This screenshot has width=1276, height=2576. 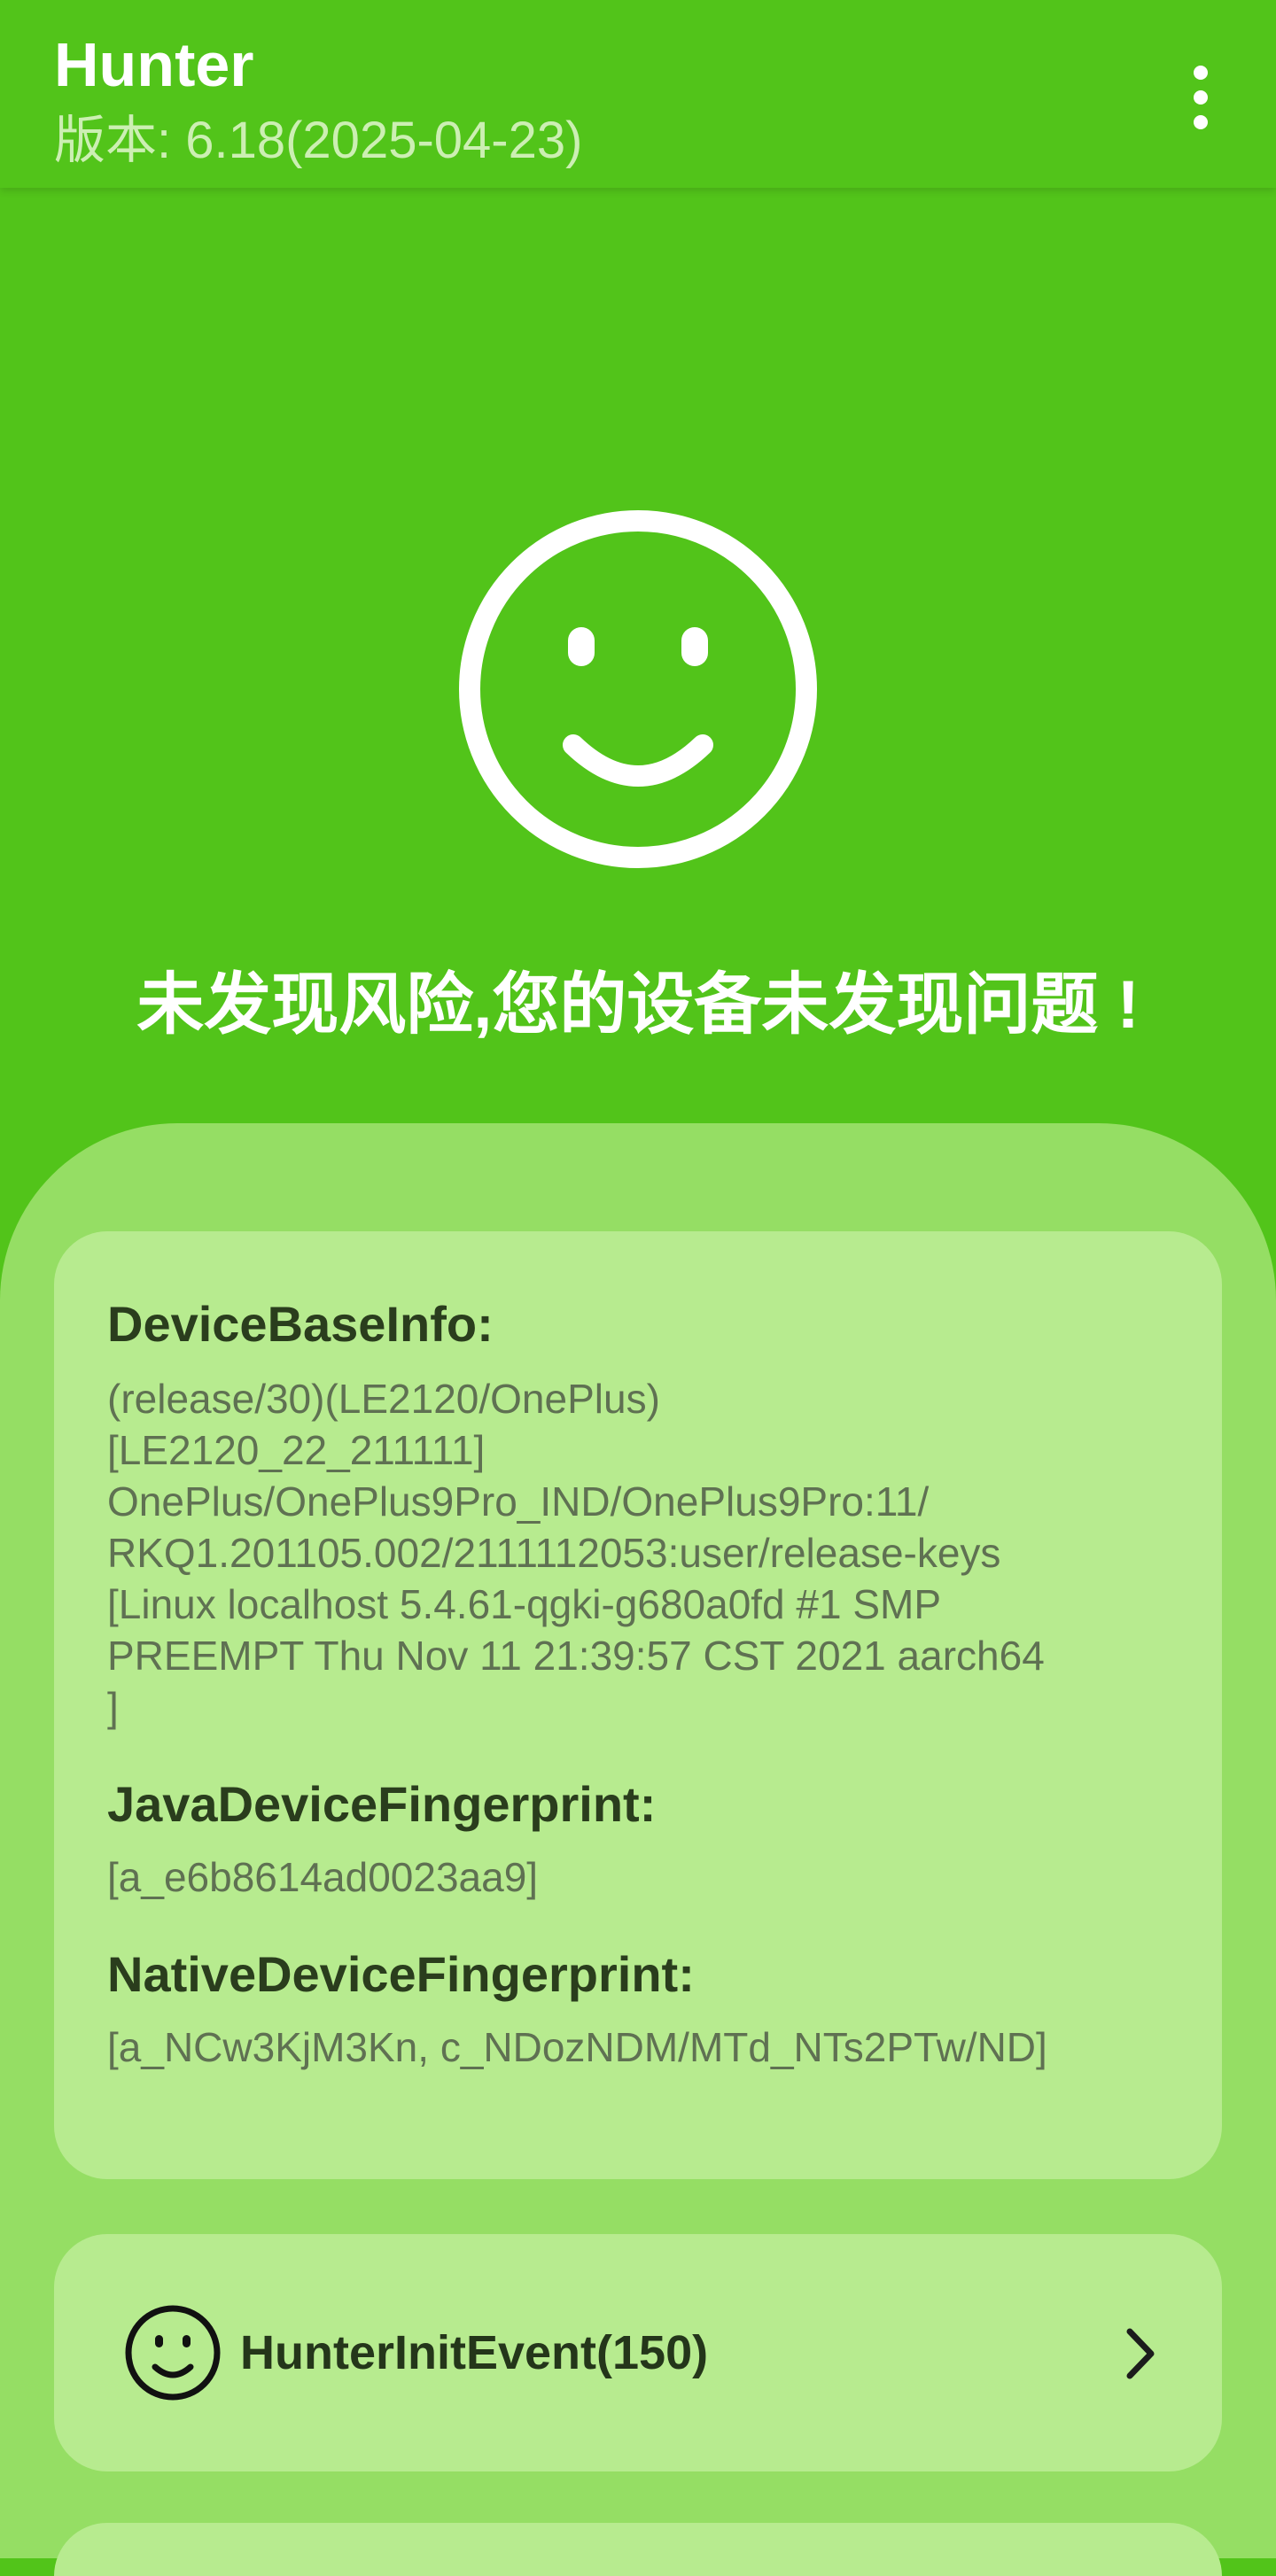 What do you see at coordinates (382, 1804) in the screenshot?
I see `java-fingerprint-title: JavaDeviceFingerprint:` at bounding box center [382, 1804].